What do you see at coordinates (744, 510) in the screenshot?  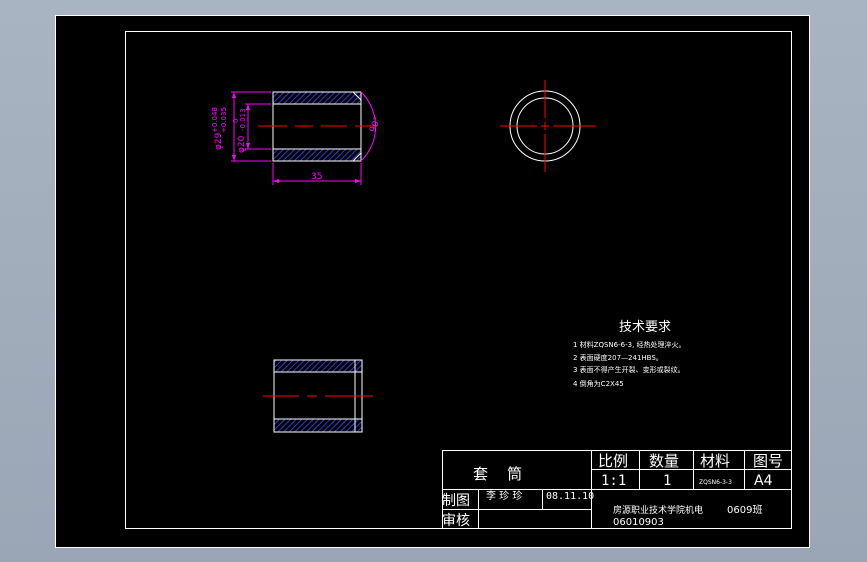 I see `class-name: 0609班` at bounding box center [744, 510].